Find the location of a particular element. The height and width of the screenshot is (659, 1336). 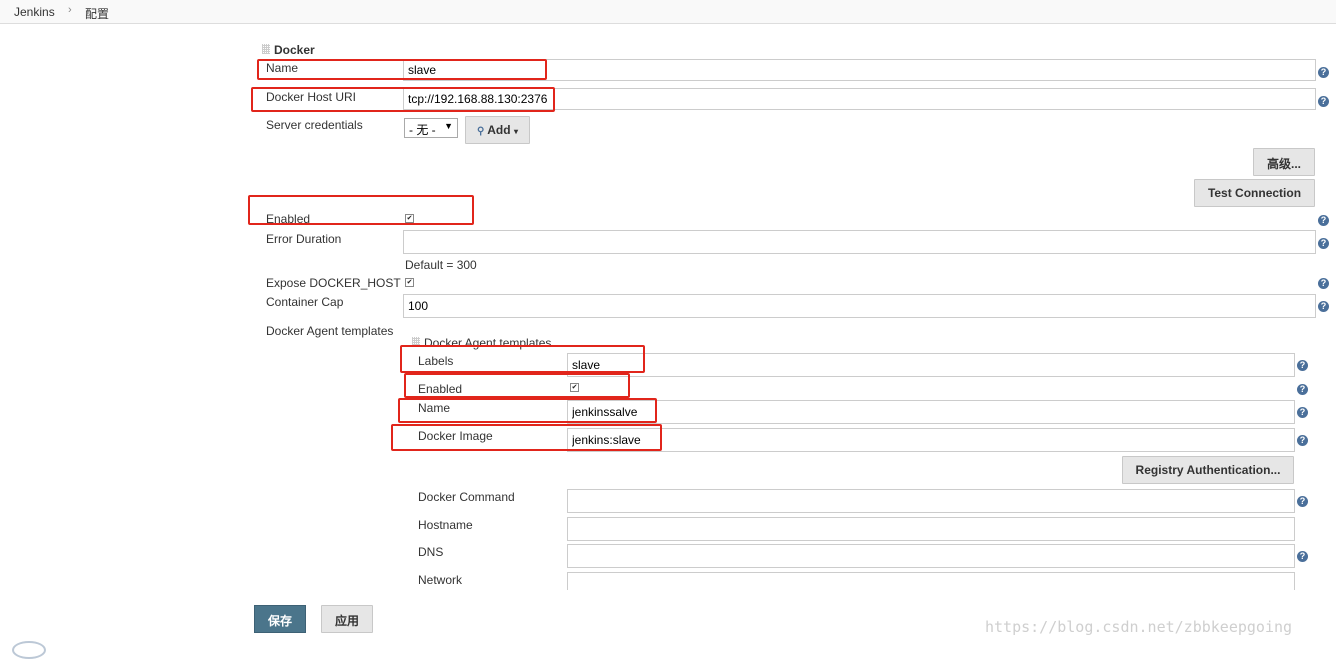

container-cap-label: Container Cap is located at coordinates (305, 302).